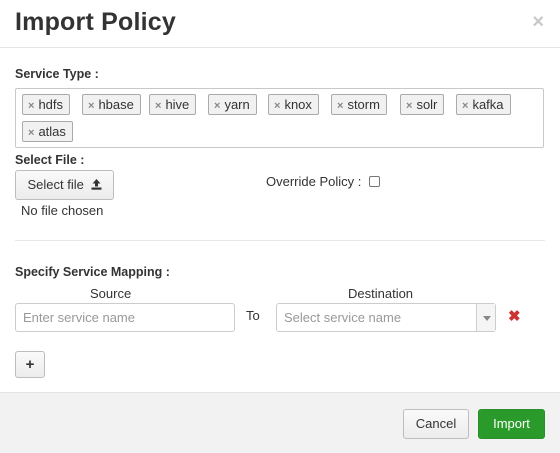  Describe the element at coordinates (177, 104) in the screenshot. I see `tag-label: hive` at that location.